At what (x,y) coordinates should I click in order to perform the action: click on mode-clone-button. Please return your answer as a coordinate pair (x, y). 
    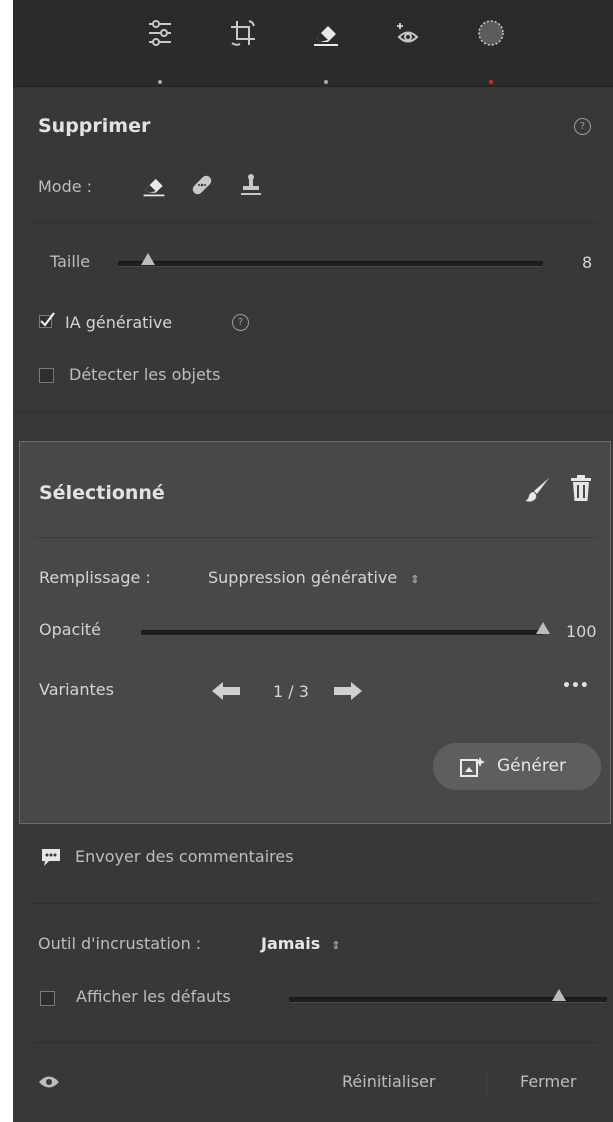
    Looking at the image, I should click on (251, 187).